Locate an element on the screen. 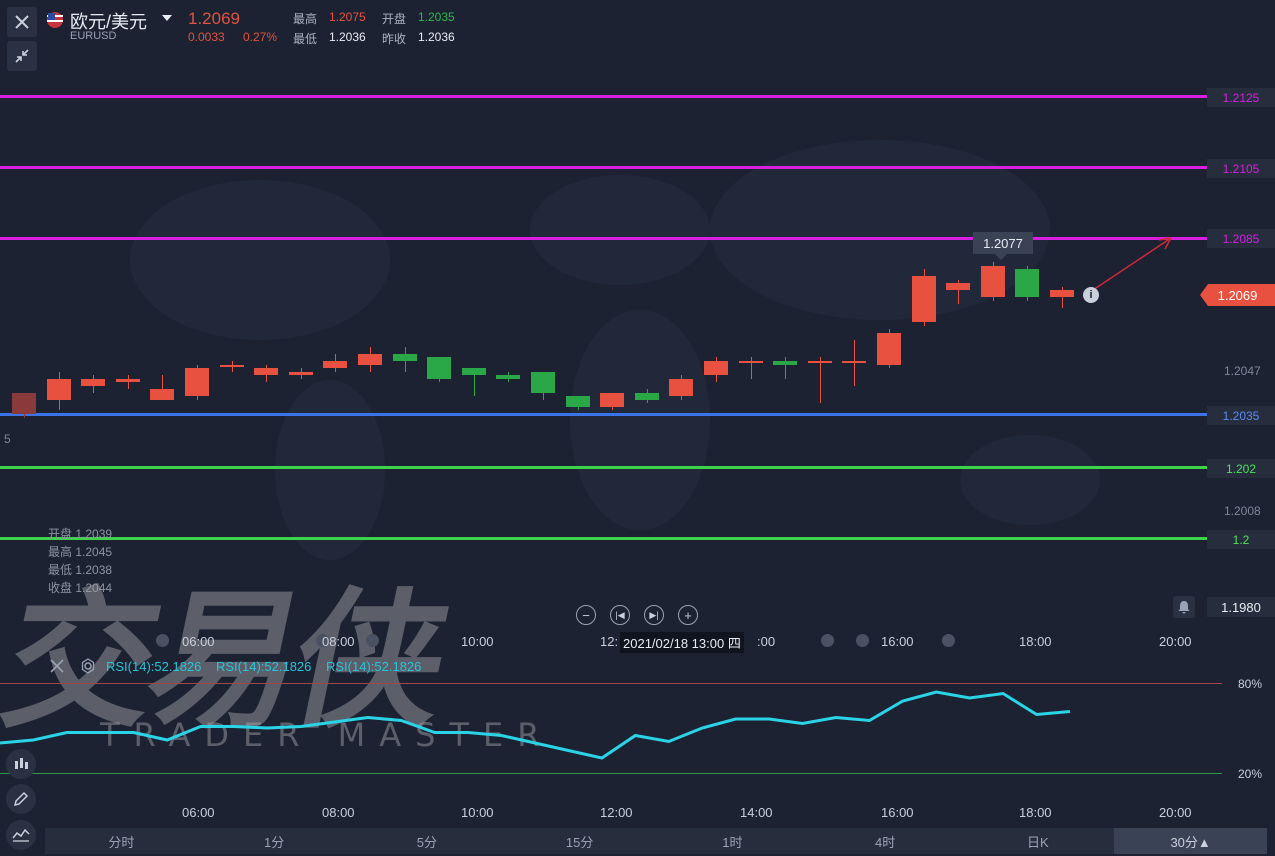  tab-4hour: 4时 is located at coordinates (885, 841).